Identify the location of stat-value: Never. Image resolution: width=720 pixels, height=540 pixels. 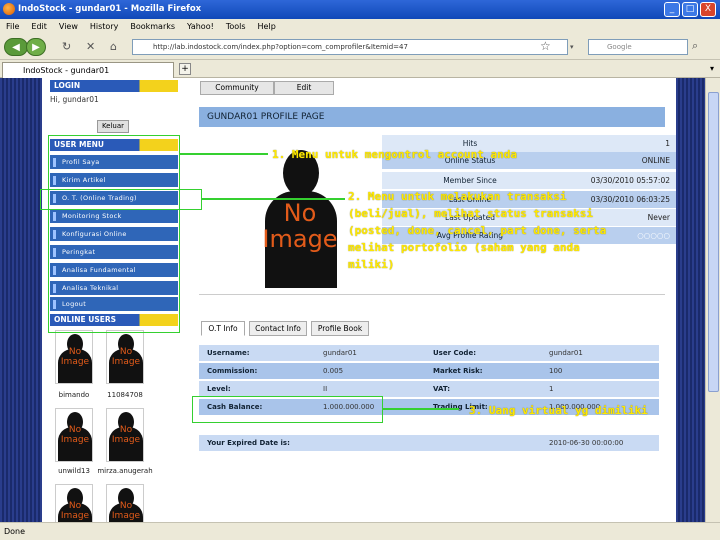
(658, 217).